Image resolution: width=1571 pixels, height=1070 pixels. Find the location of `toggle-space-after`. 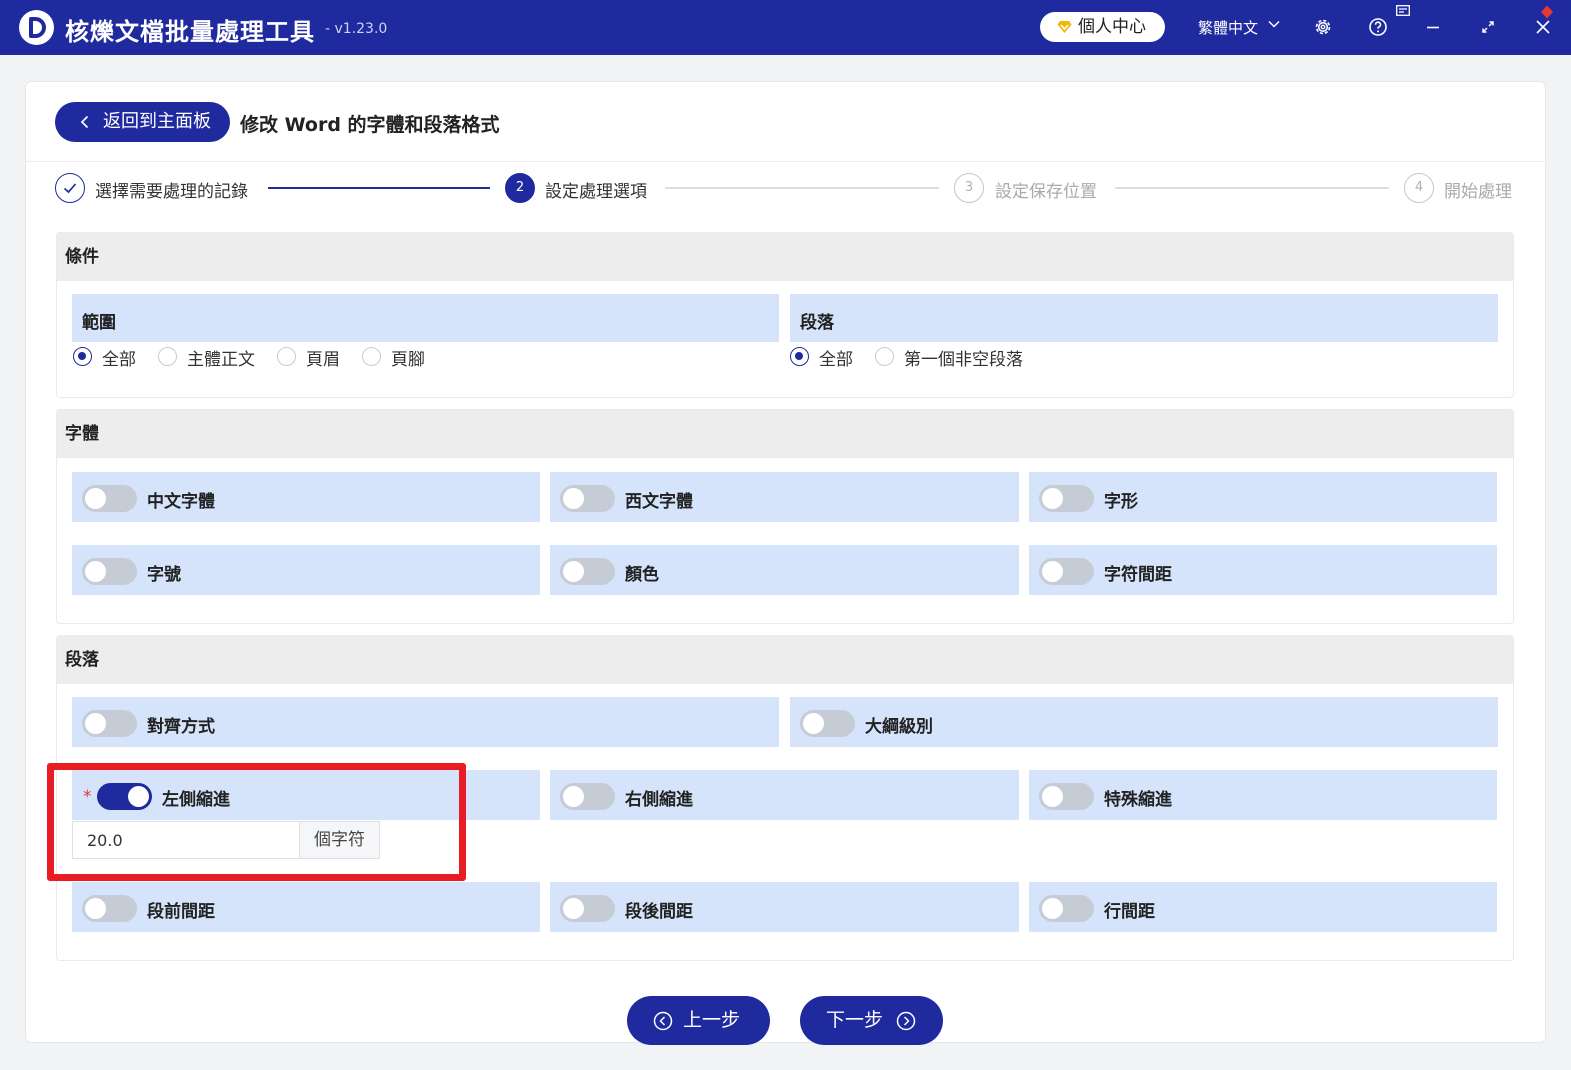

toggle-space-after is located at coordinates (587, 908).